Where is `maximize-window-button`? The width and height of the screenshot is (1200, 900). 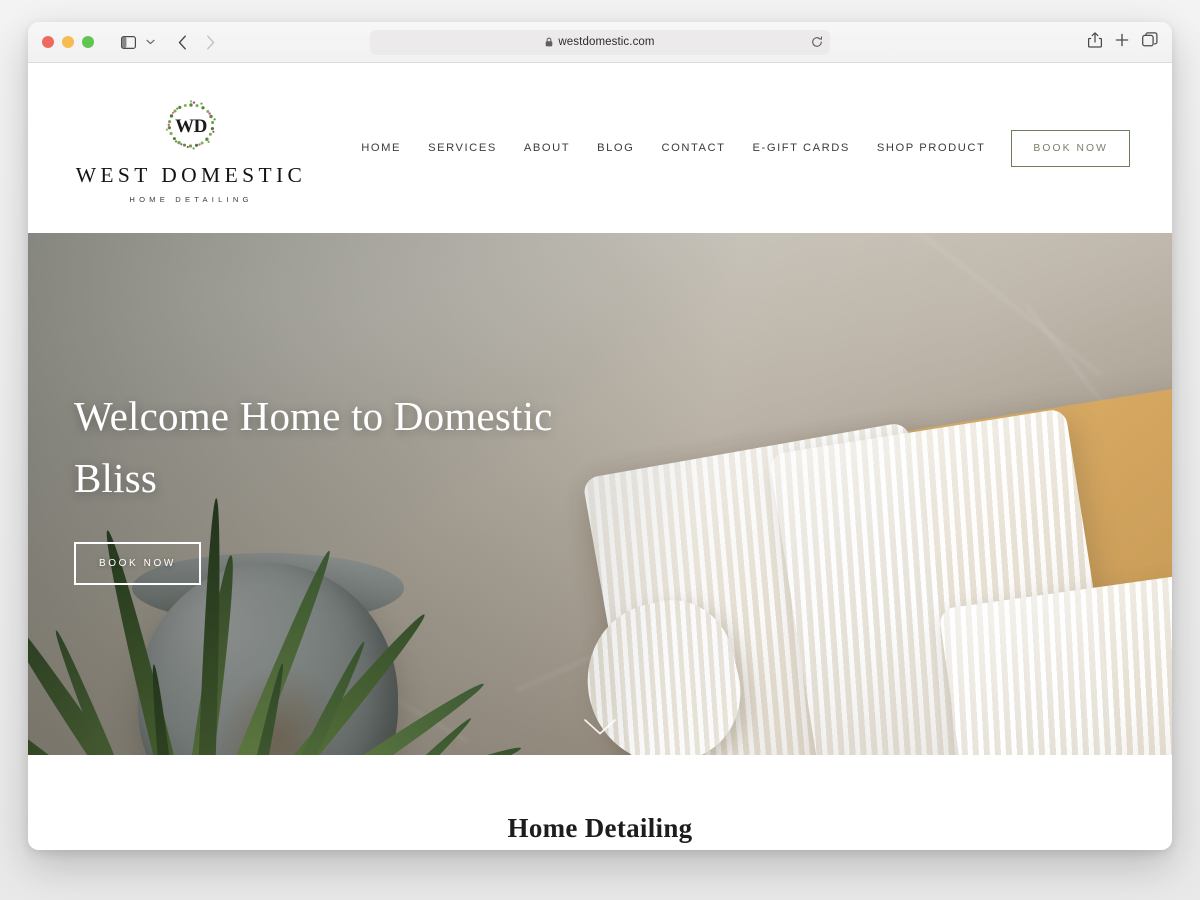 maximize-window-button is located at coordinates (88, 42).